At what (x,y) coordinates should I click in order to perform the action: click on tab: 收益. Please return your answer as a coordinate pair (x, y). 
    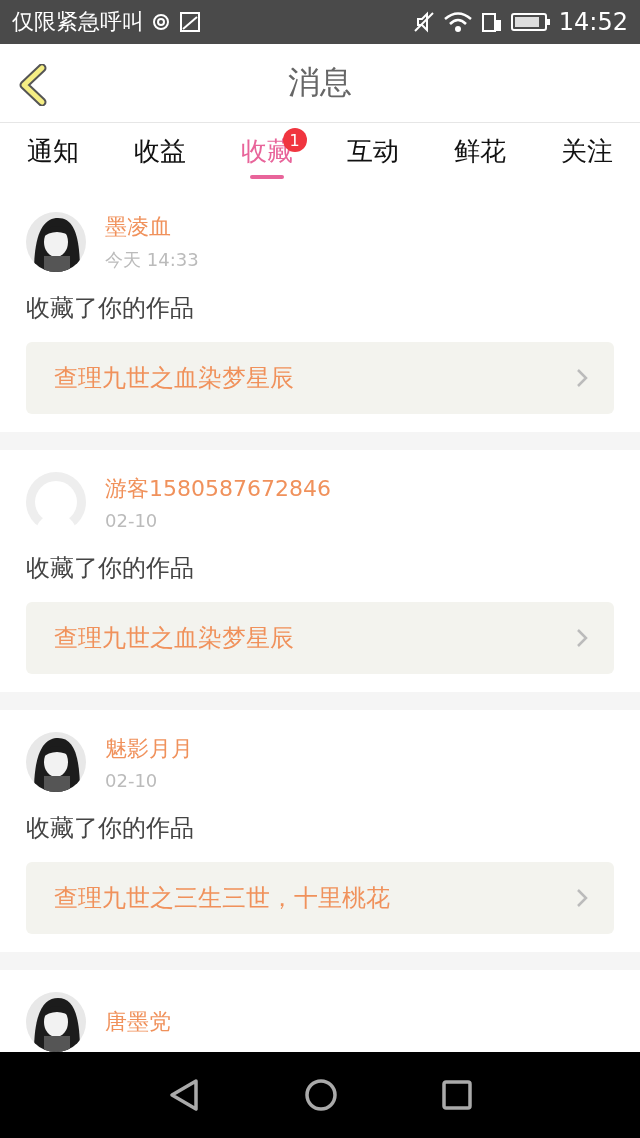
    Looking at the image, I should click on (160, 156).